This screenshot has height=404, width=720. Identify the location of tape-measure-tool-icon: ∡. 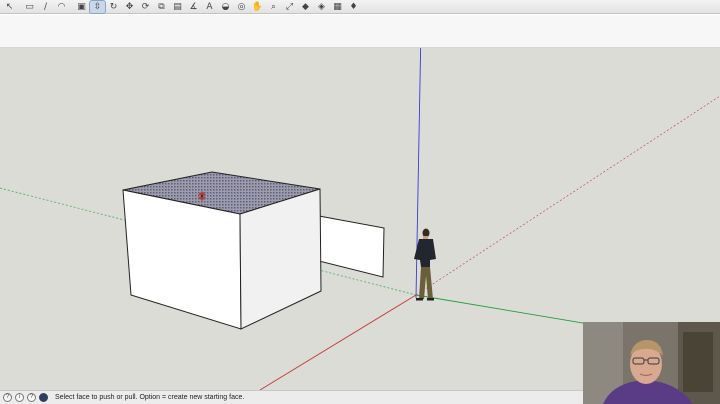
(193, 7).